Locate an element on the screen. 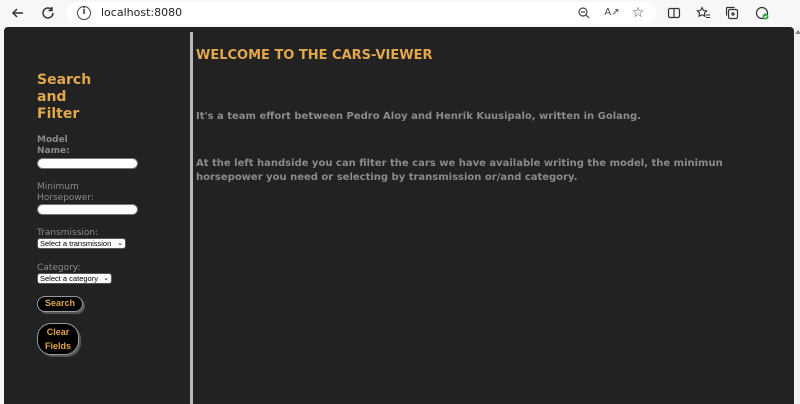 The height and width of the screenshot is (404, 800). browser-toolbar: i localhost:8080 A↗ ☆ is located at coordinates (400, 13).